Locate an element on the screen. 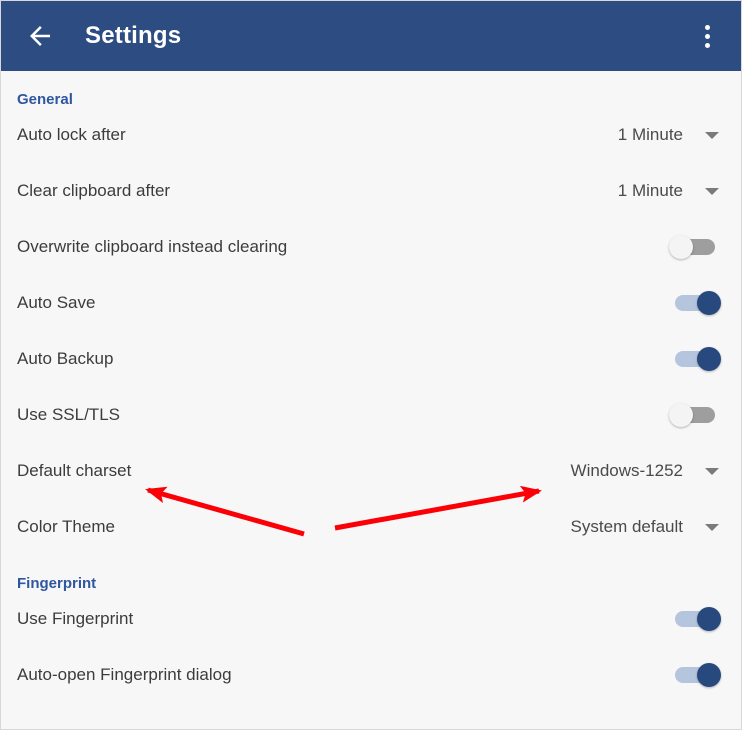 The height and width of the screenshot is (730, 742). dropdown-clear-clipboard-after: 1 Minute is located at coordinates (671, 191).